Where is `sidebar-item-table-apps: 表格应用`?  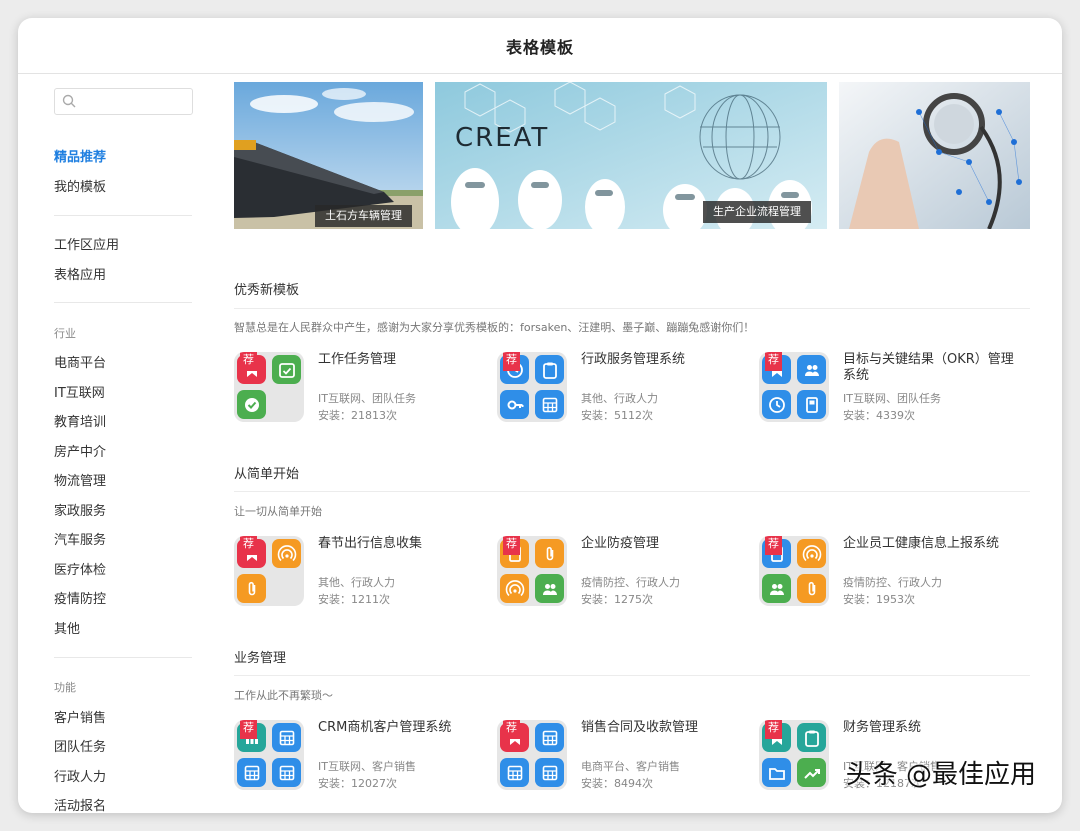
sidebar-item-table-apps: 表格应用 is located at coordinates (80, 276).